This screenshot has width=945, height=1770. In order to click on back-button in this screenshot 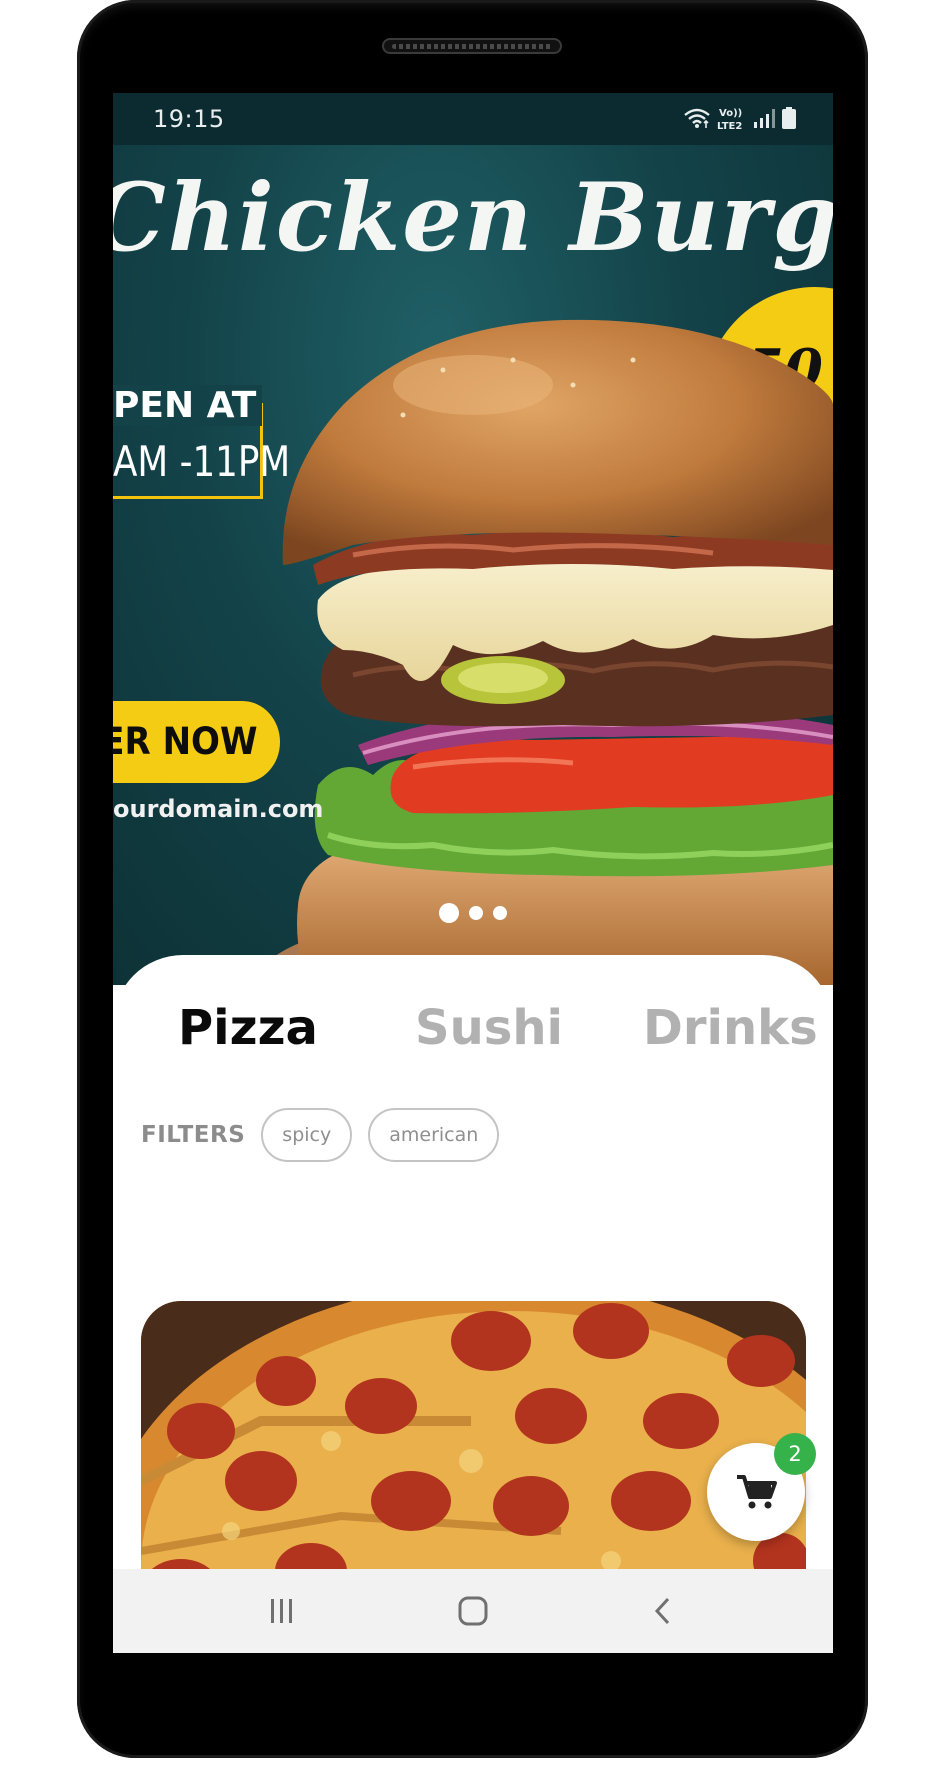, I will do `click(663, 1611)`.